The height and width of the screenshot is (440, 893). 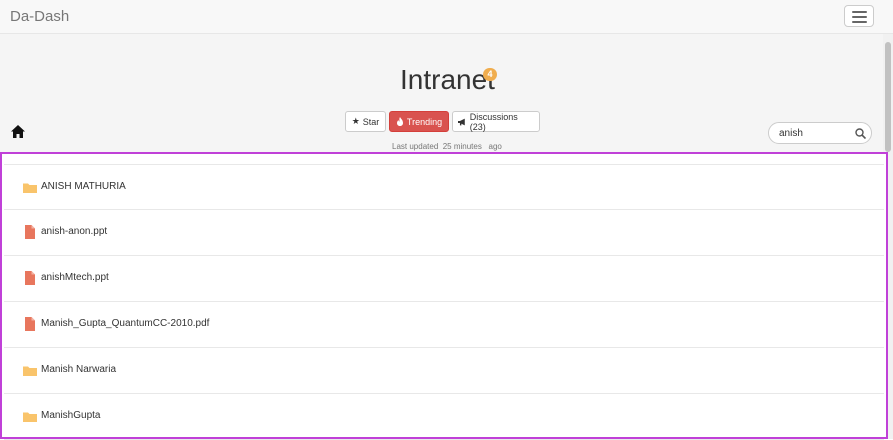 I want to click on page-title: Intranet, so click(x=447, y=79).